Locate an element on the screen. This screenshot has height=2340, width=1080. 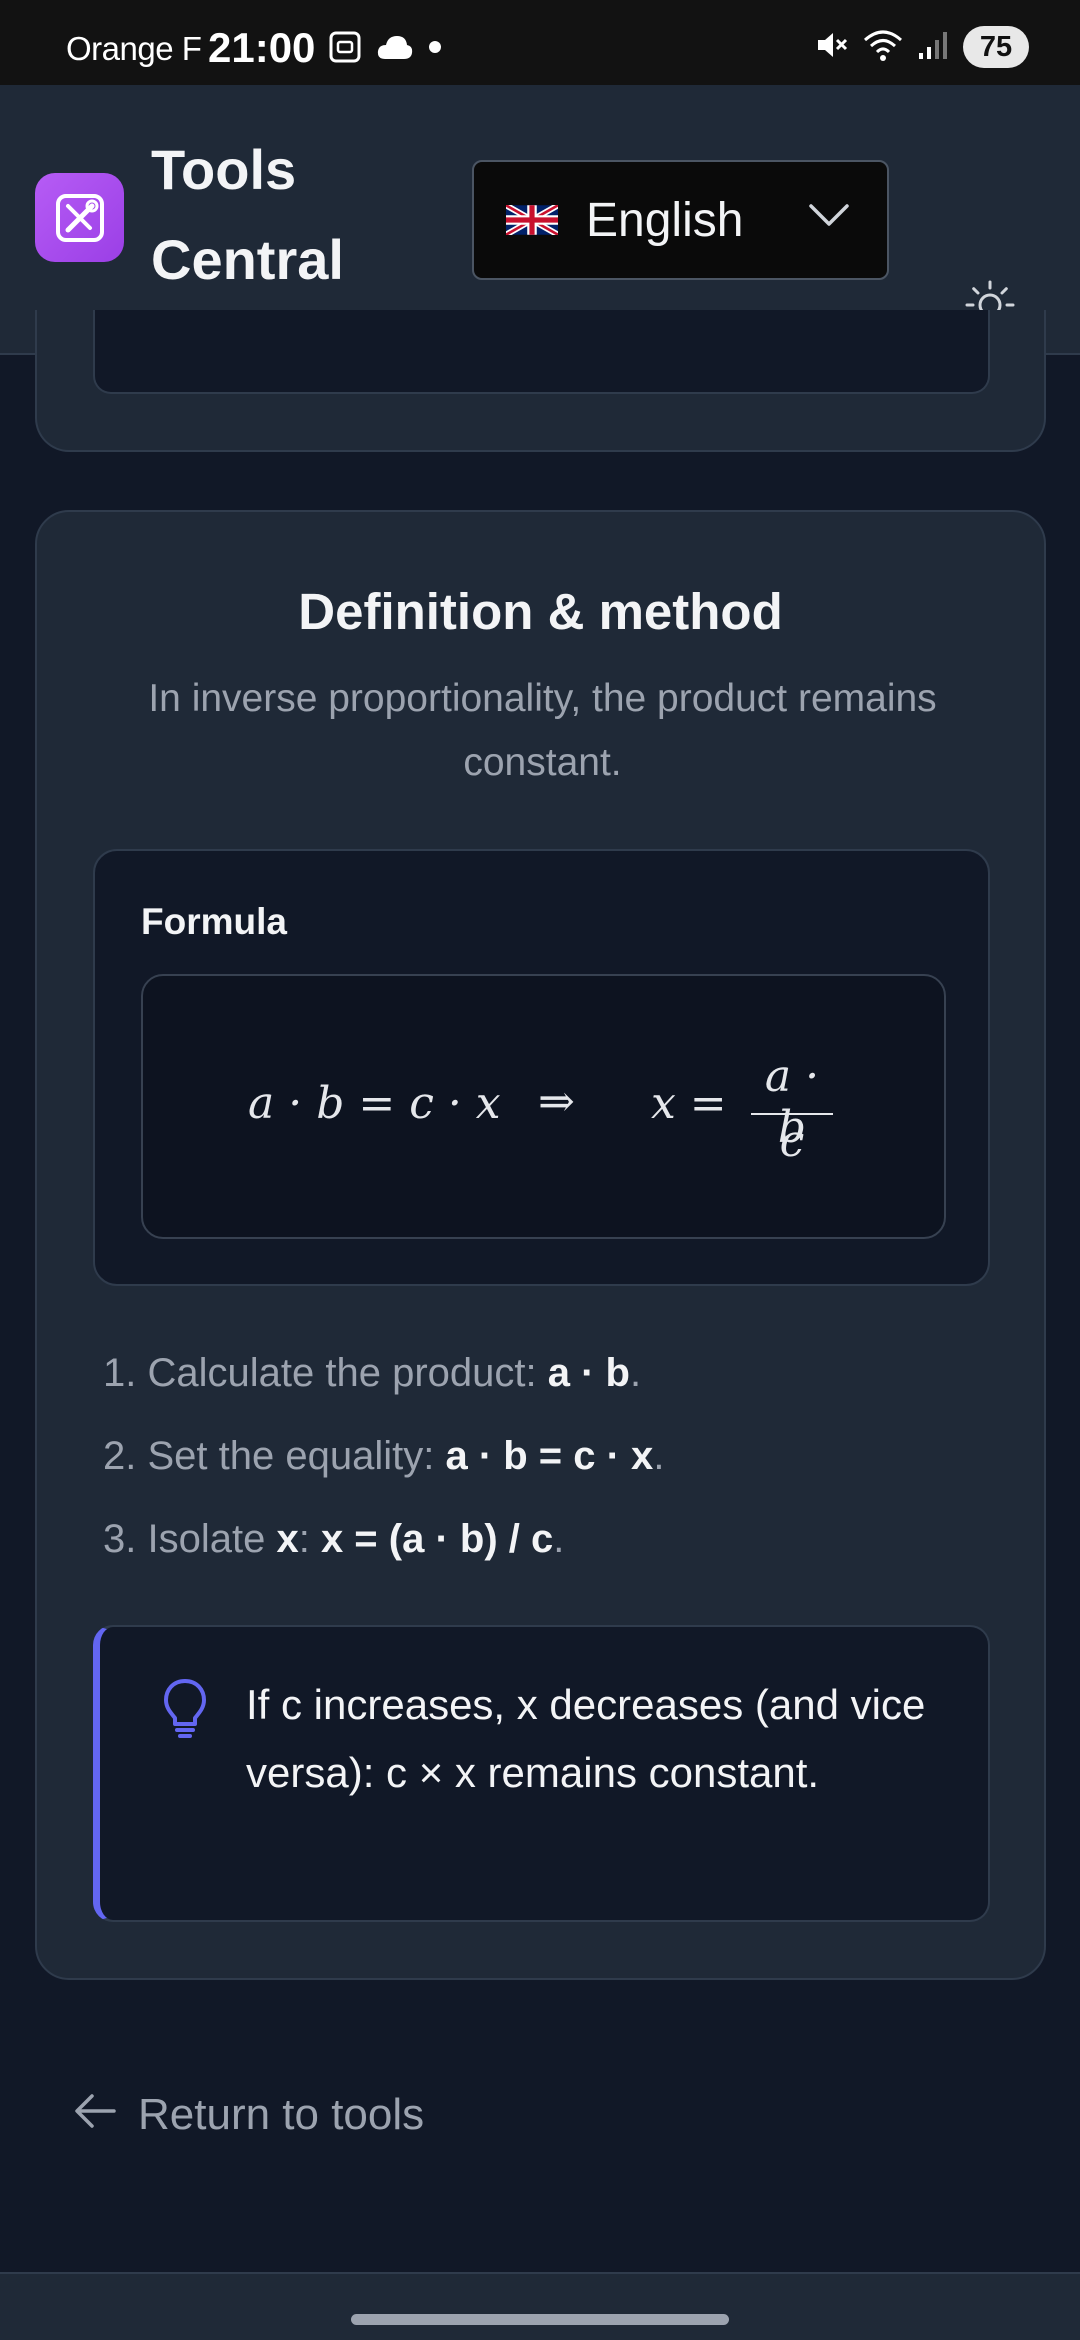
carrier-label: Orange F is located at coordinates (134, 48).